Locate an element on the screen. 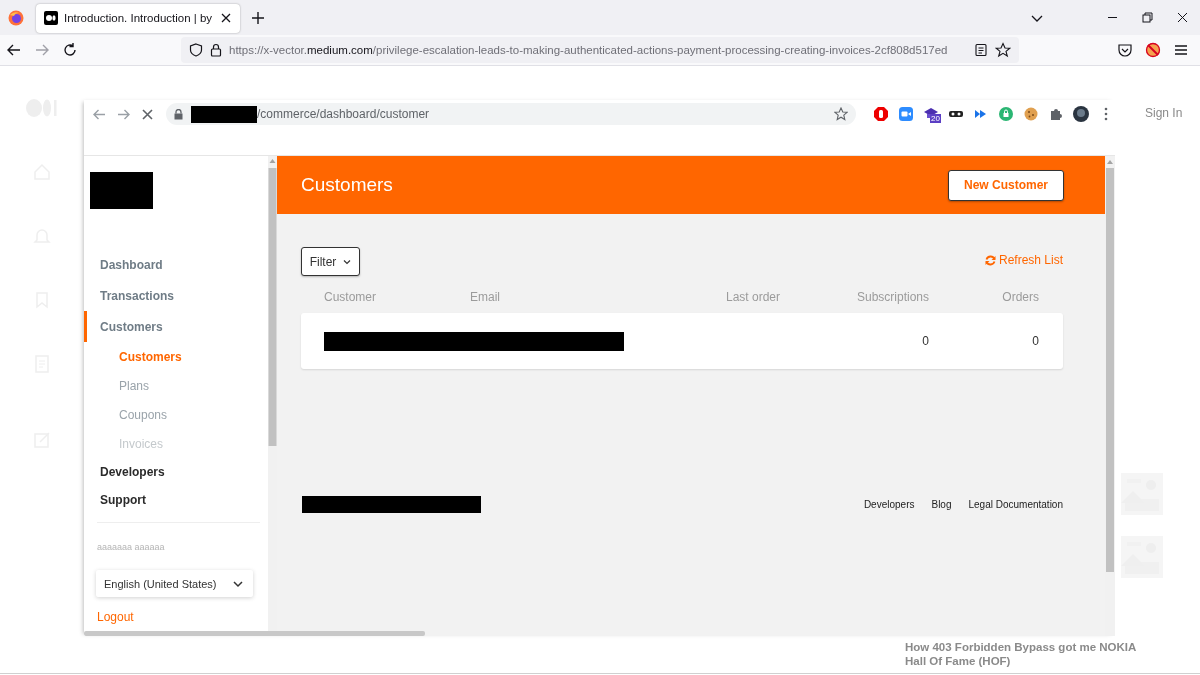 The height and width of the screenshot is (675, 1200). vertical-scrollbar is located at coordinates (1110, 396).